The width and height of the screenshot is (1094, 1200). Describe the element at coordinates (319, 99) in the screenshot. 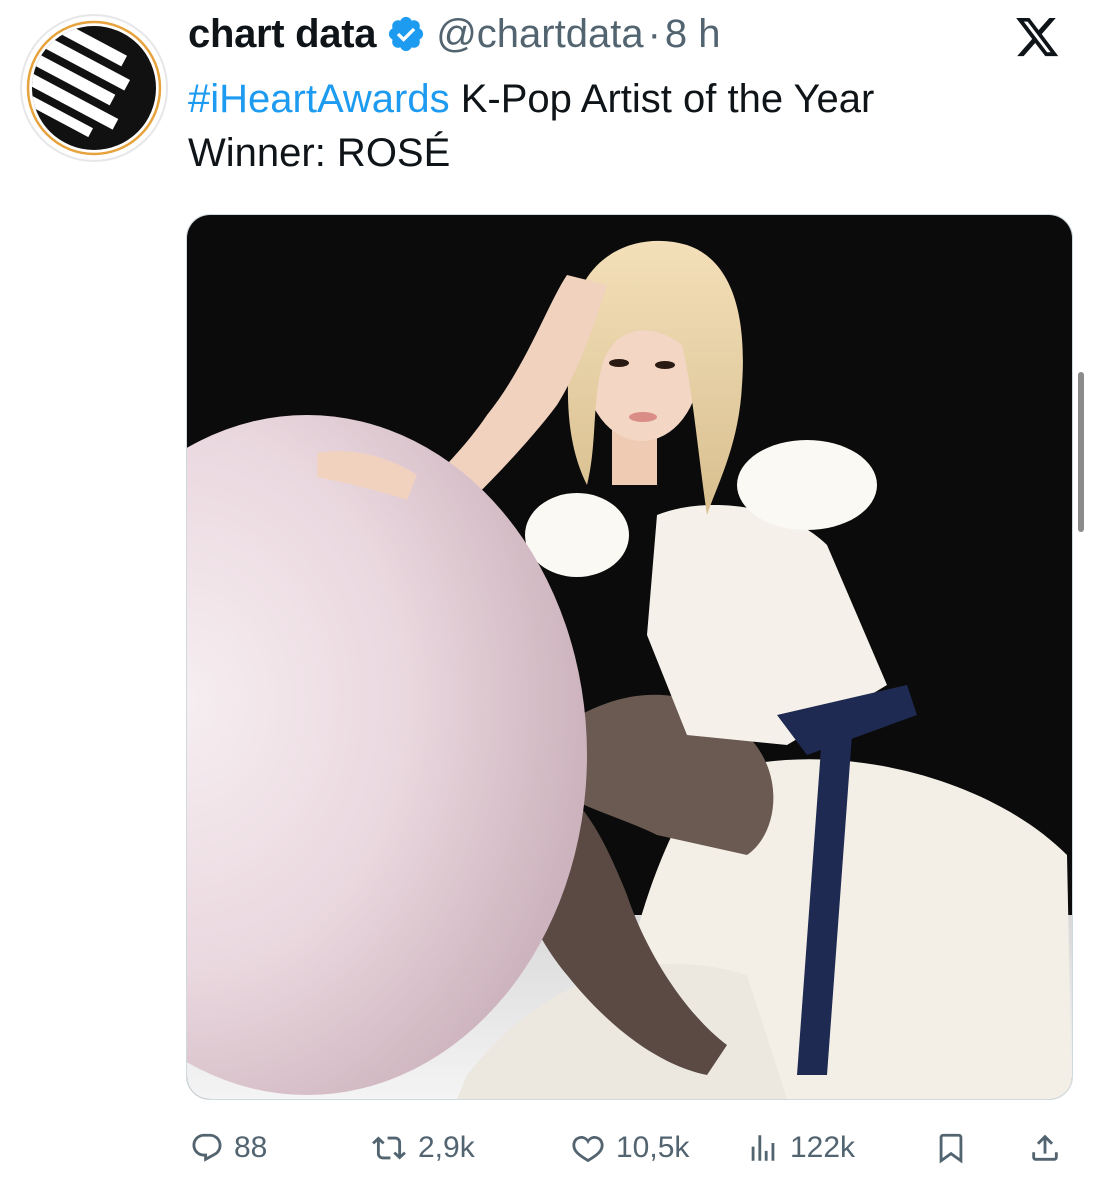

I see `hashtag-link: #iHeartAwards` at that location.